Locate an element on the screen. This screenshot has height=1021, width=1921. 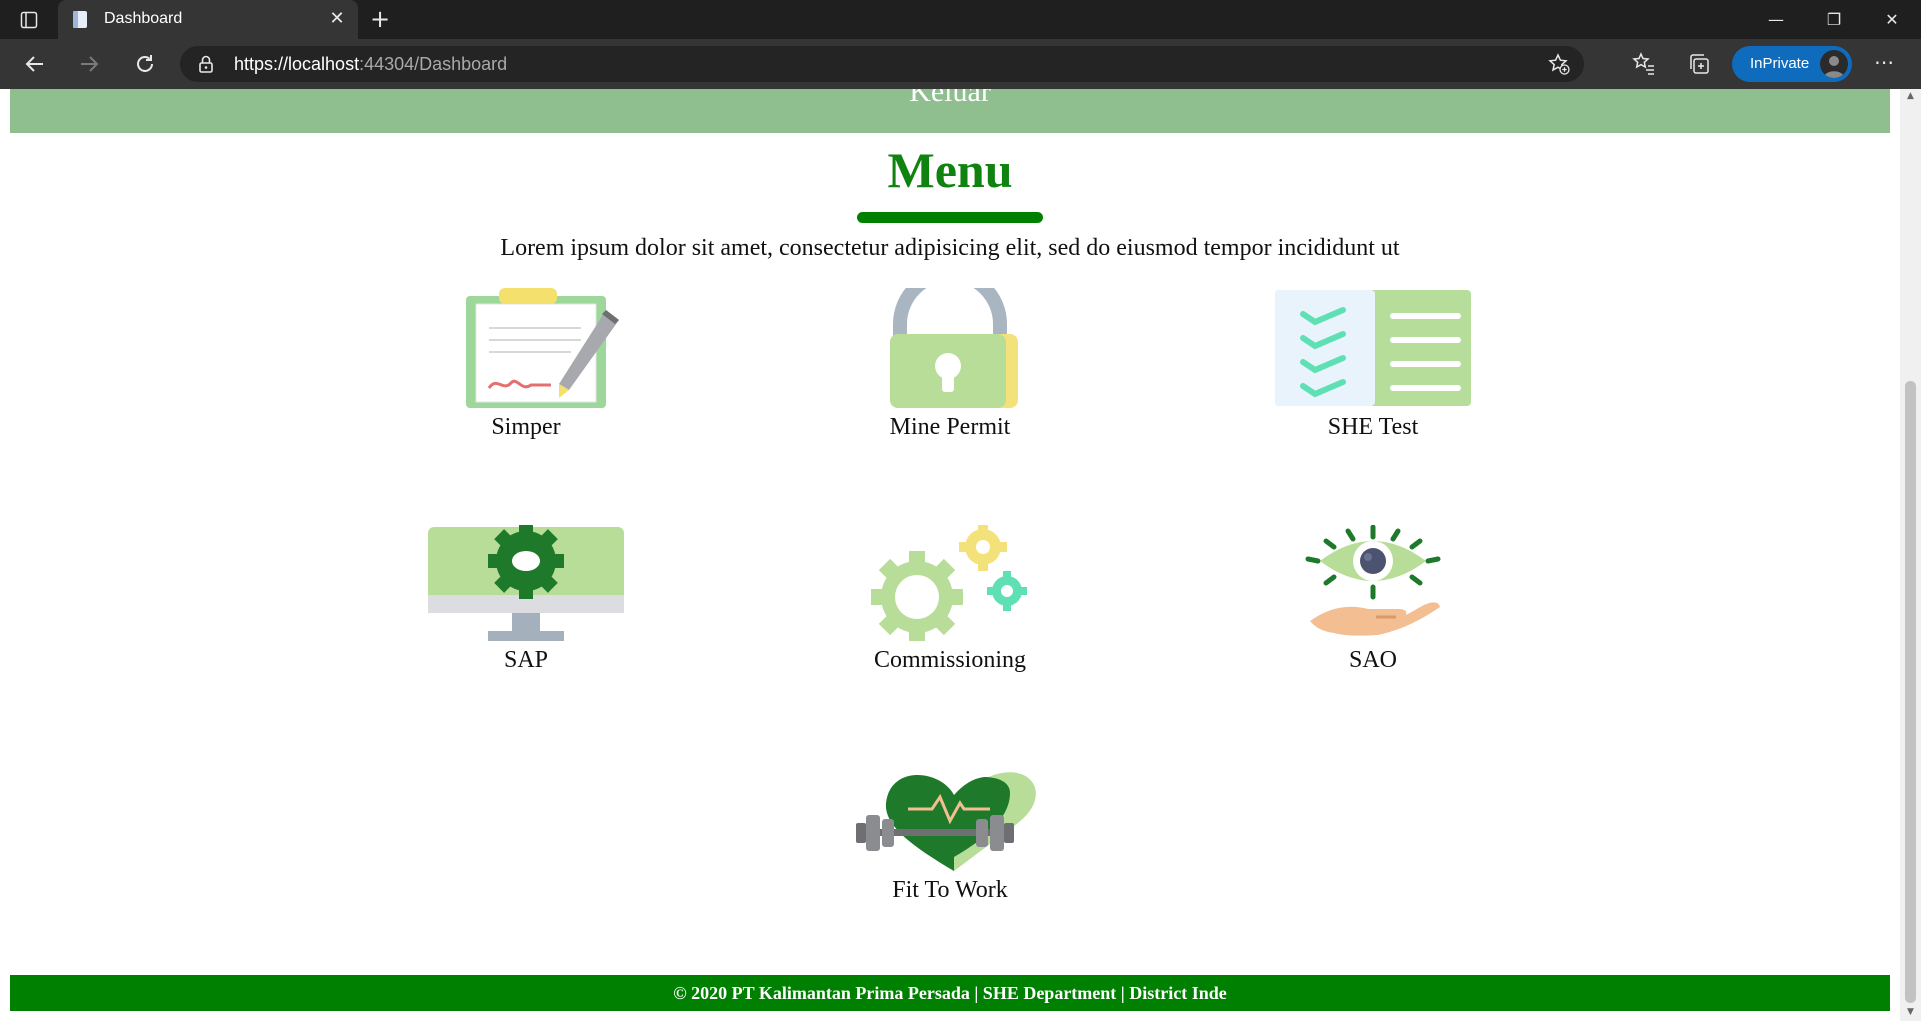
menu-item-mine-permit: Mine Permit is located at coordinates (950, 364).